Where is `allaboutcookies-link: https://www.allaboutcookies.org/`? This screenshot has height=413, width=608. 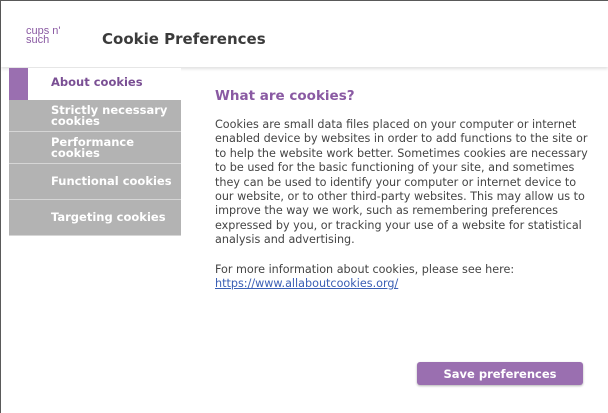
allaboutcookies-link: https://www.allaboutcookies.org/ is located at coordinates (306, 283).